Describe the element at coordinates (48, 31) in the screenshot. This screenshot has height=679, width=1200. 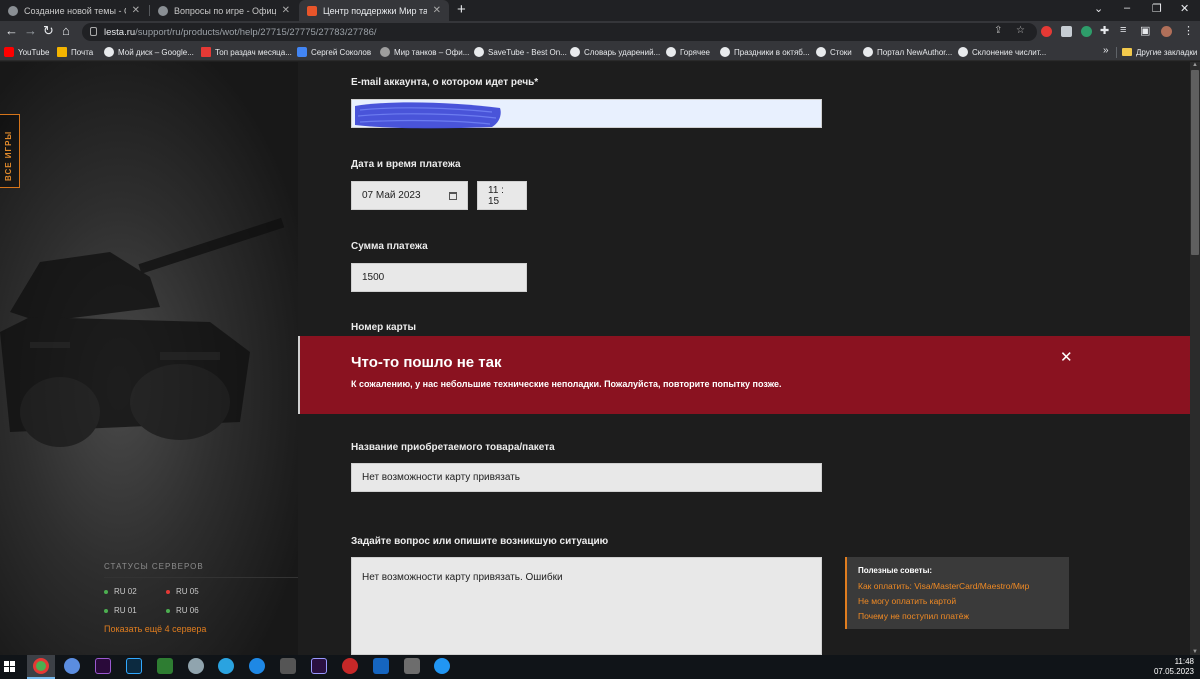
I see `reload-icon: ↻` at that location.